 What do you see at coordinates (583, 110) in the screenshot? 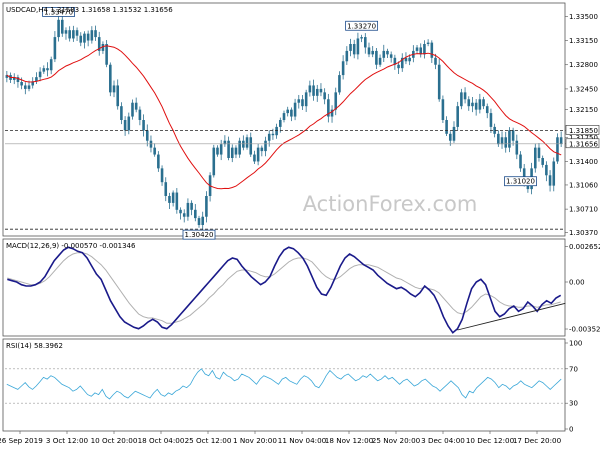
I see `y-tick-label: 1.32150` at bounding box center [583, 110].